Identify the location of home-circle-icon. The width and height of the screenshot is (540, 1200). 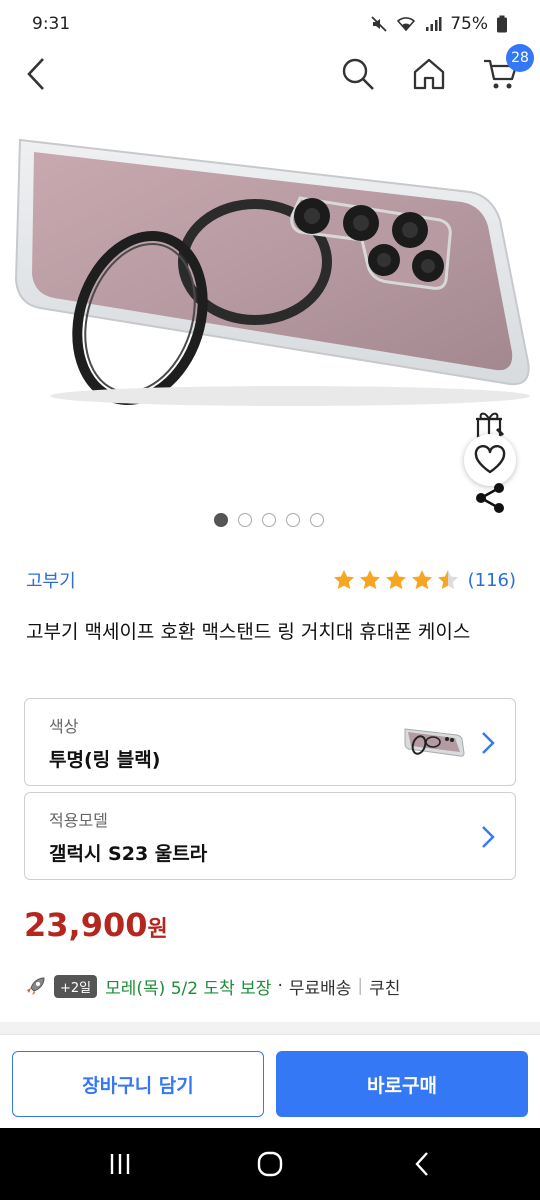
(270, 1164).